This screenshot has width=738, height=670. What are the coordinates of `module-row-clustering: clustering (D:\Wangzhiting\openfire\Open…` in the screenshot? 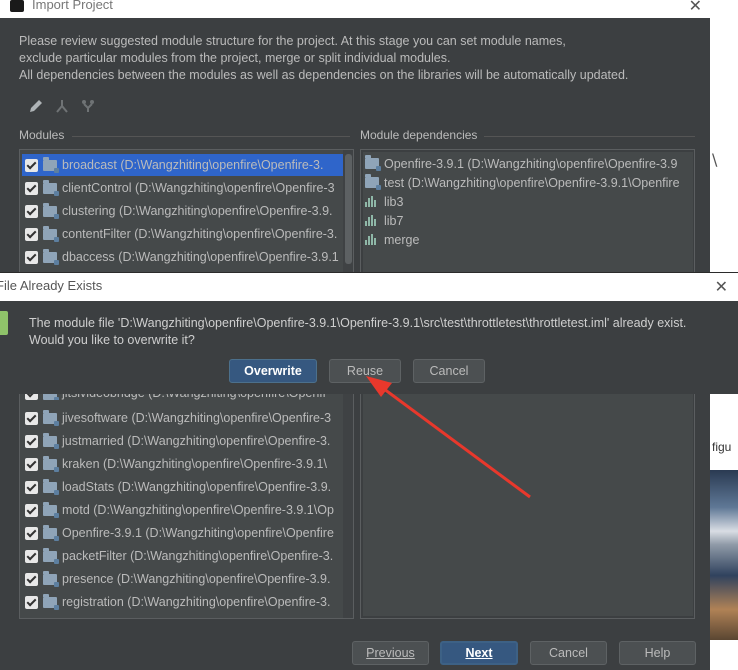 It's located at (183, 211).